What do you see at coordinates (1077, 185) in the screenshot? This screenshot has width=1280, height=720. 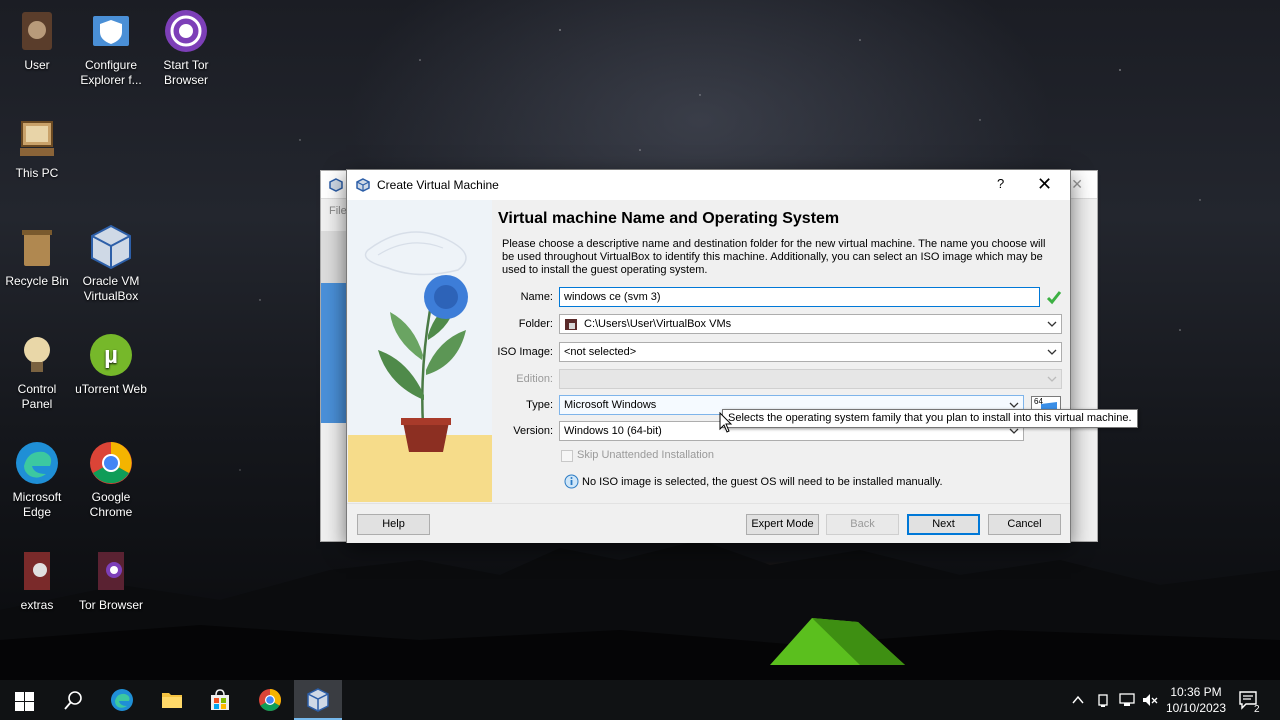 I see `close-icon: ✕` at bounding box center [1077, 185].